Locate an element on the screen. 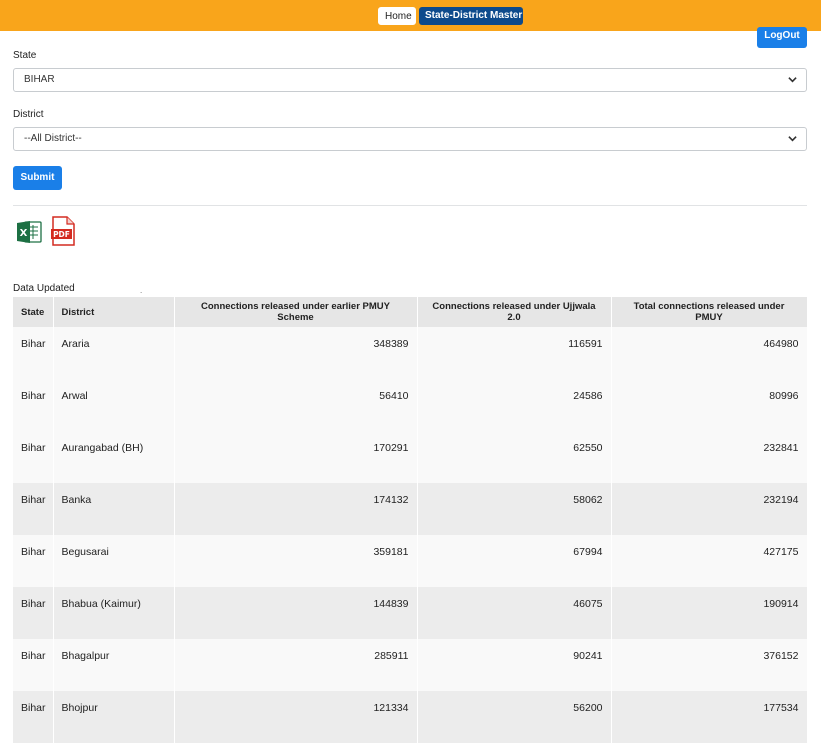  table-row: Bihar Bhojpur 121334 56200 177534 is located at coordinates (410, 717).